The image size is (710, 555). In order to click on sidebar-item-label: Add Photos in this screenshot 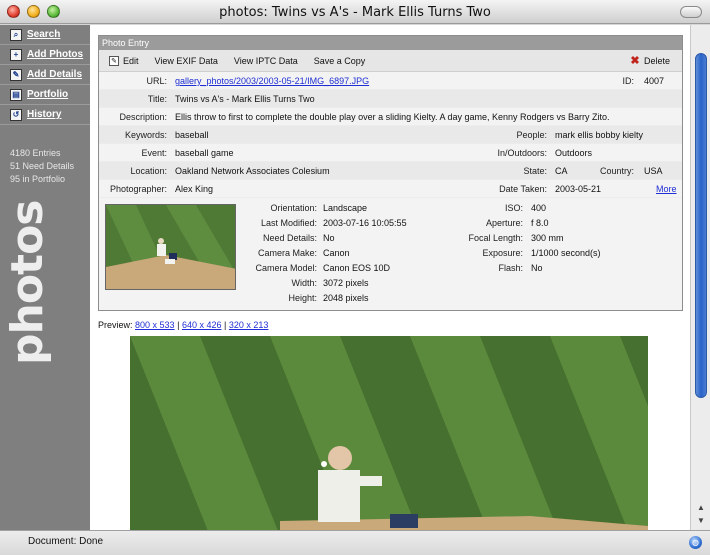, I will do `click(55, 54)`.